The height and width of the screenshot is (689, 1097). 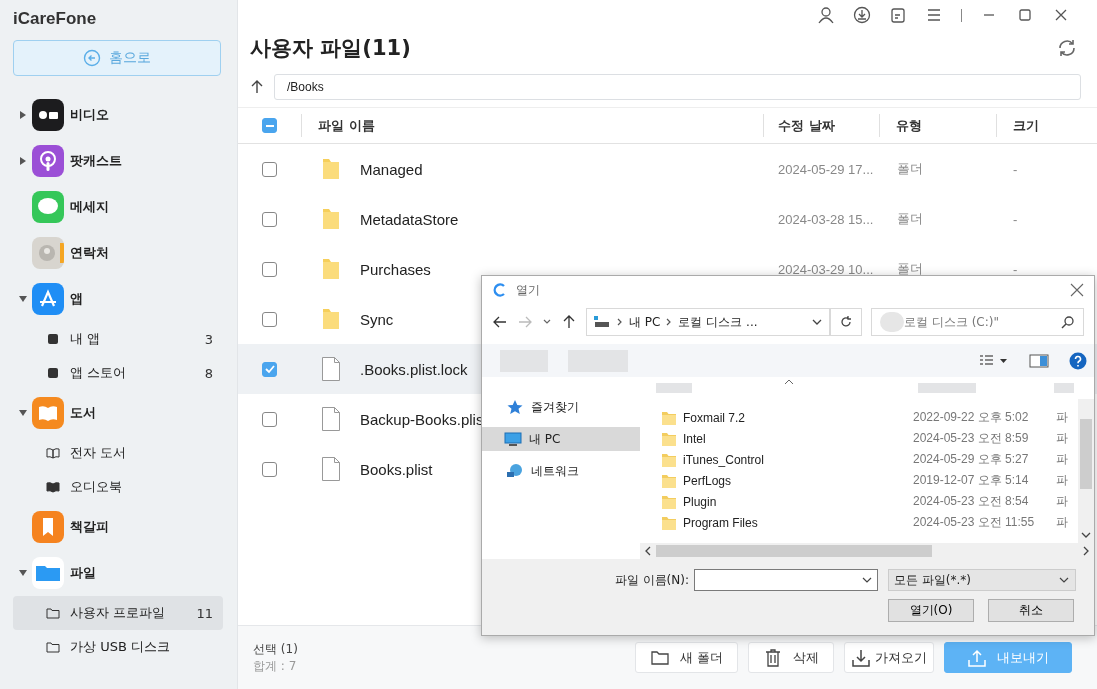 I want to click on column-header: 크기, so click(x=1043, y=125).